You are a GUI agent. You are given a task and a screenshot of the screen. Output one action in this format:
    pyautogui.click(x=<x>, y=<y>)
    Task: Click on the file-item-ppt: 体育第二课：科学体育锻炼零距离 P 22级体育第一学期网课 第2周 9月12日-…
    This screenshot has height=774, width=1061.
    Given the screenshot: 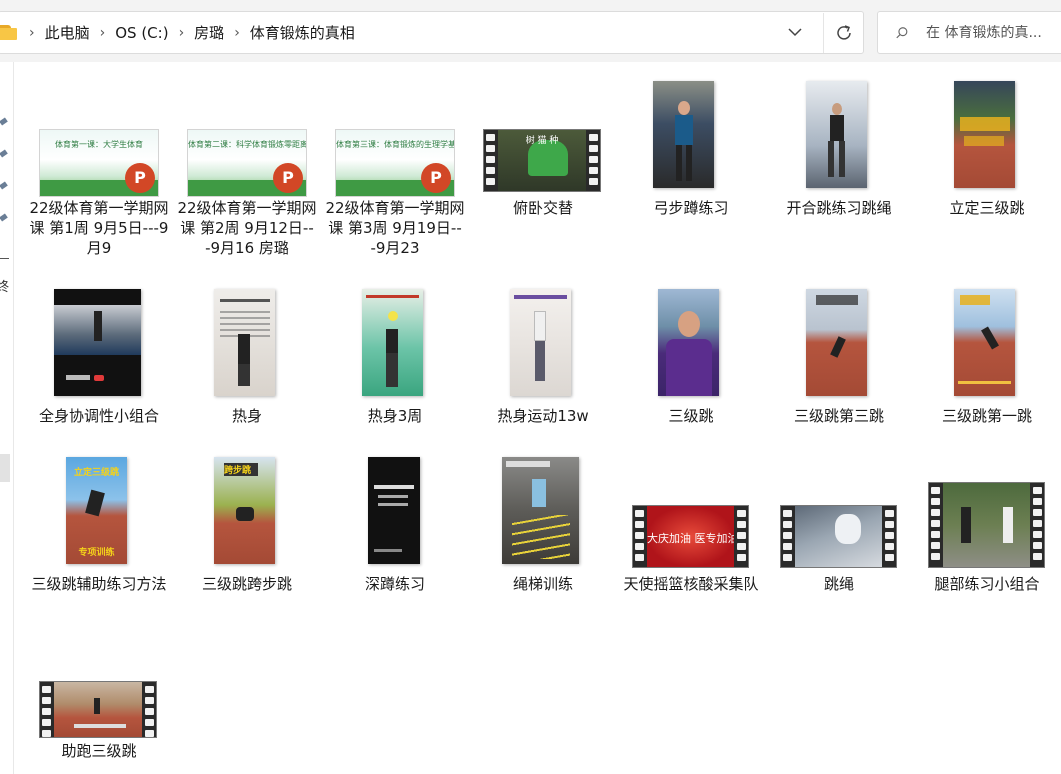 What is the action you would take?
    pyautogui.click(x=247, y=204)
    